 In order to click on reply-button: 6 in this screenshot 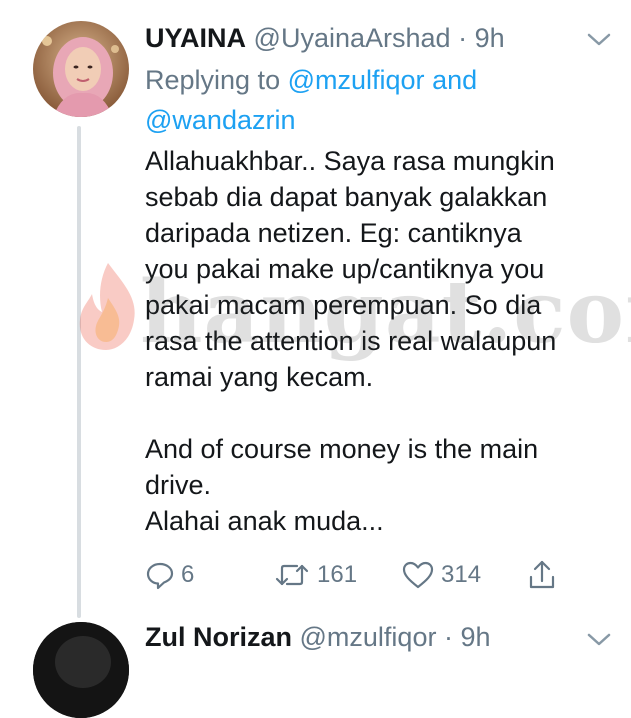, I will do `click(169, 575)`.